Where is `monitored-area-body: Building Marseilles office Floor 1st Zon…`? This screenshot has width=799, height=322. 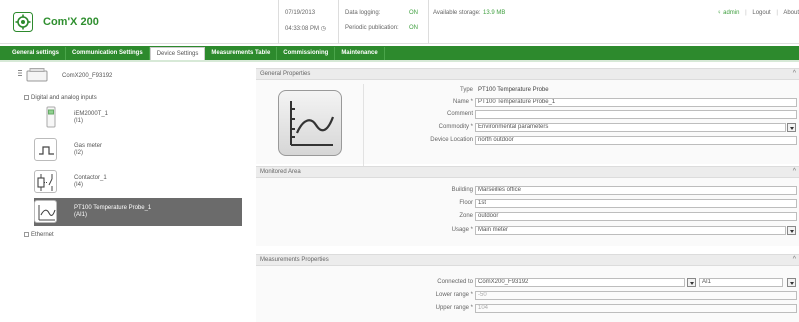
monitored-area-body: Building Marseilles office Floor 1st Zon… is located at coordinates (527, 212).